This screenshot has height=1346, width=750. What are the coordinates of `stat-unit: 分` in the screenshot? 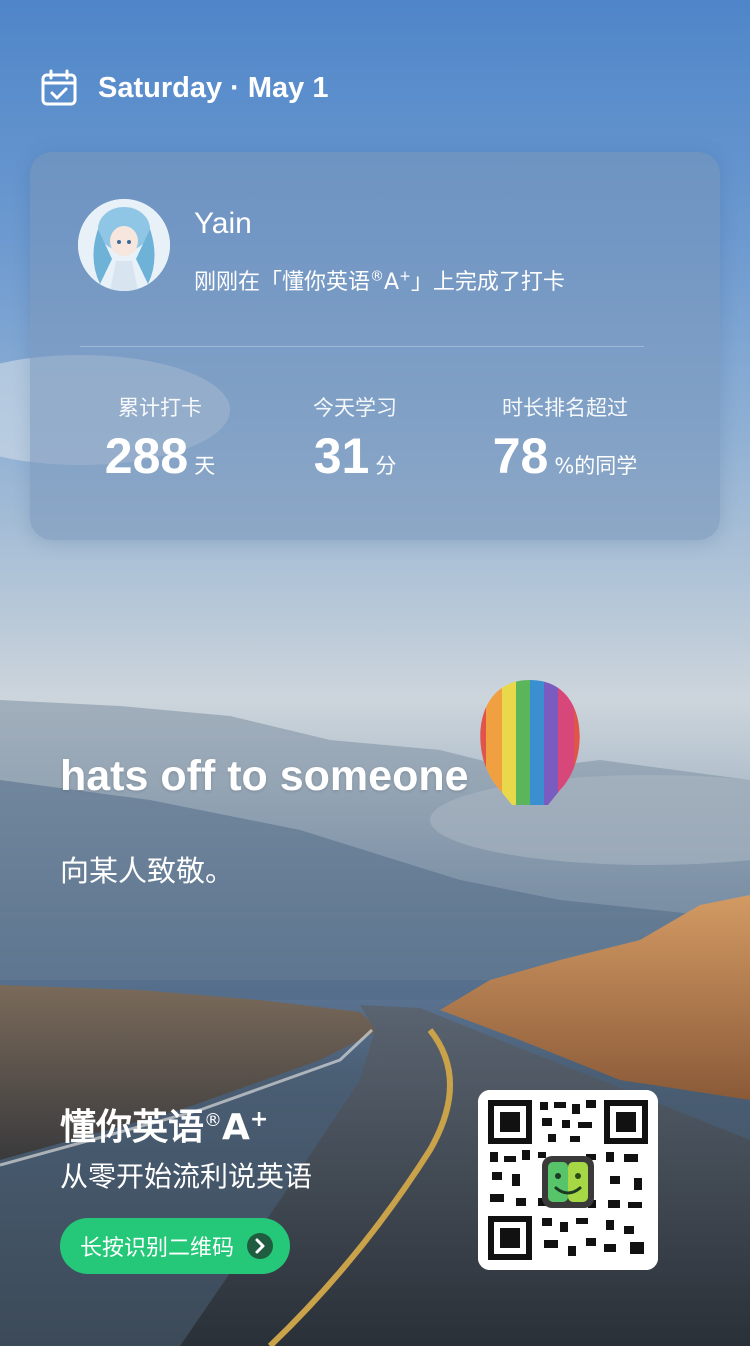 It's located at (386, 466).